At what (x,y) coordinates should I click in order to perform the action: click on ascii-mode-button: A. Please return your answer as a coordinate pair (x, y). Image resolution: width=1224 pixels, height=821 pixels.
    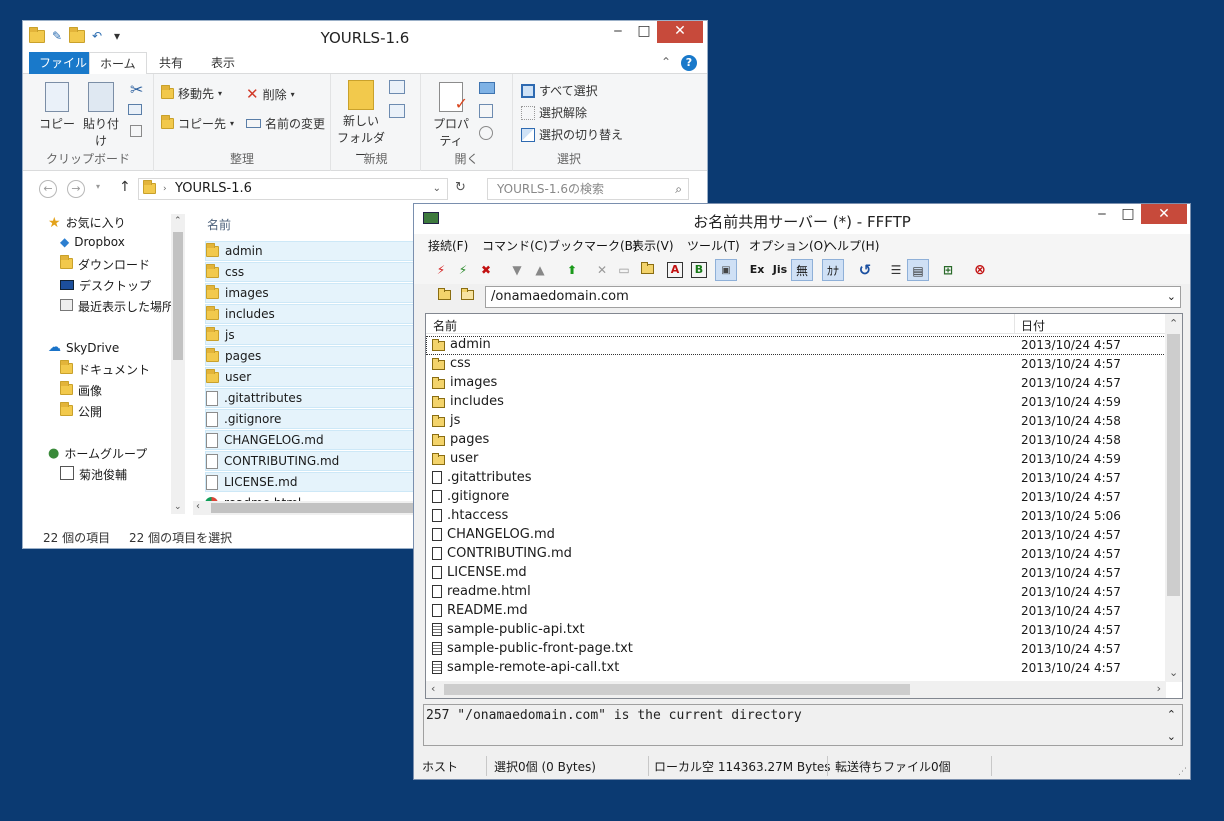
    Looking at the image, I should click on (675, 270).